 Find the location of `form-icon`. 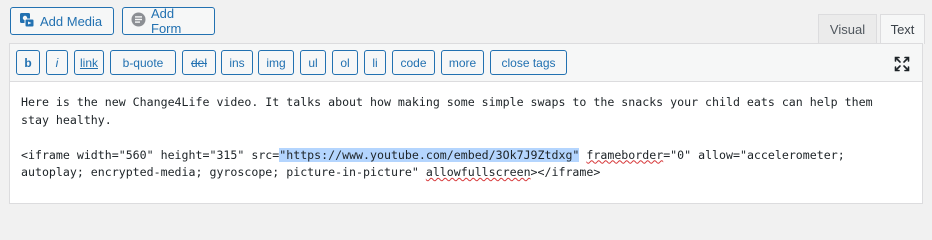

form-icon is located at coordinates (138, 21).